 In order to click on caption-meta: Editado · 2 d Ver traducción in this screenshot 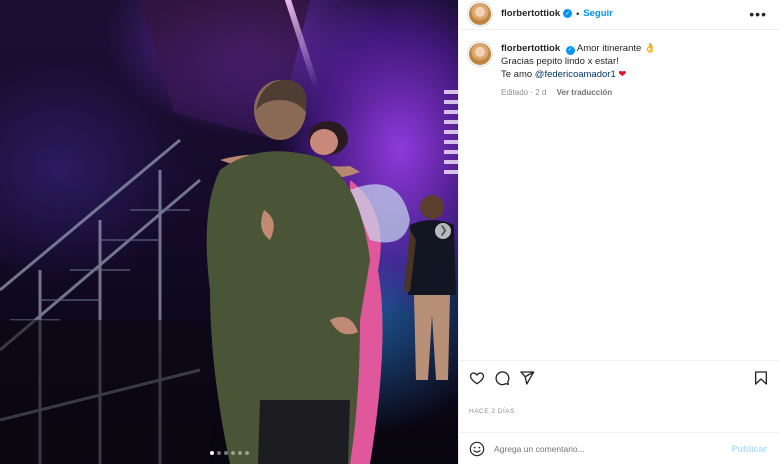, I will do `click(578, 92)`.